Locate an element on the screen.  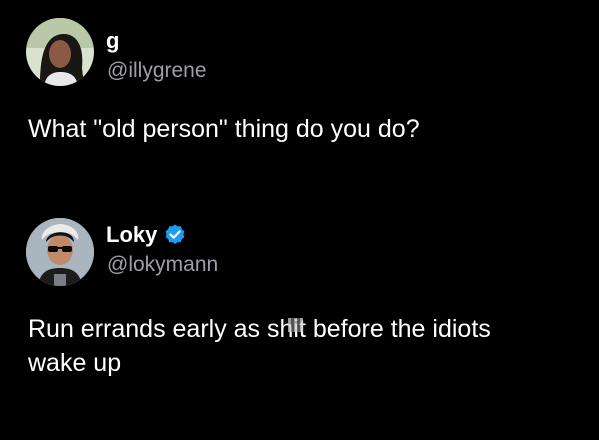
verified-badge-icon is located at coordinates (175, 235).